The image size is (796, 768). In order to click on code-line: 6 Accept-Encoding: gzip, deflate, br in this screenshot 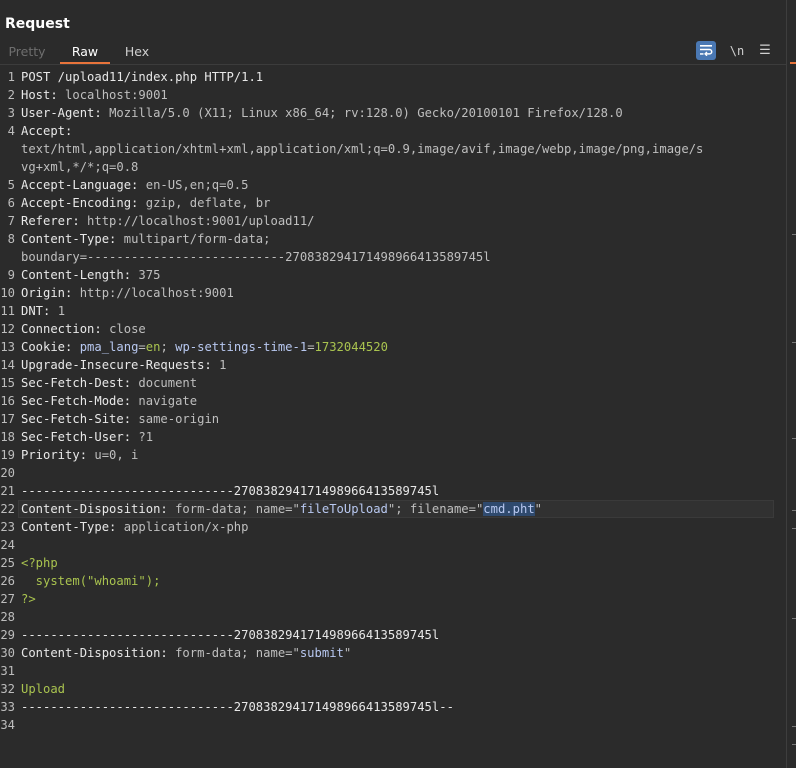, I will do `click(393, 203)`.